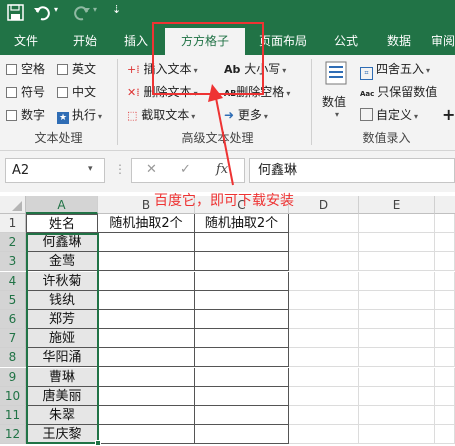 The width and height of the screenshot is (455, 446). What do you see at coordinates (98, 443) in the screenshot?
I see `fill-handle` at bounding box center [98, 443].